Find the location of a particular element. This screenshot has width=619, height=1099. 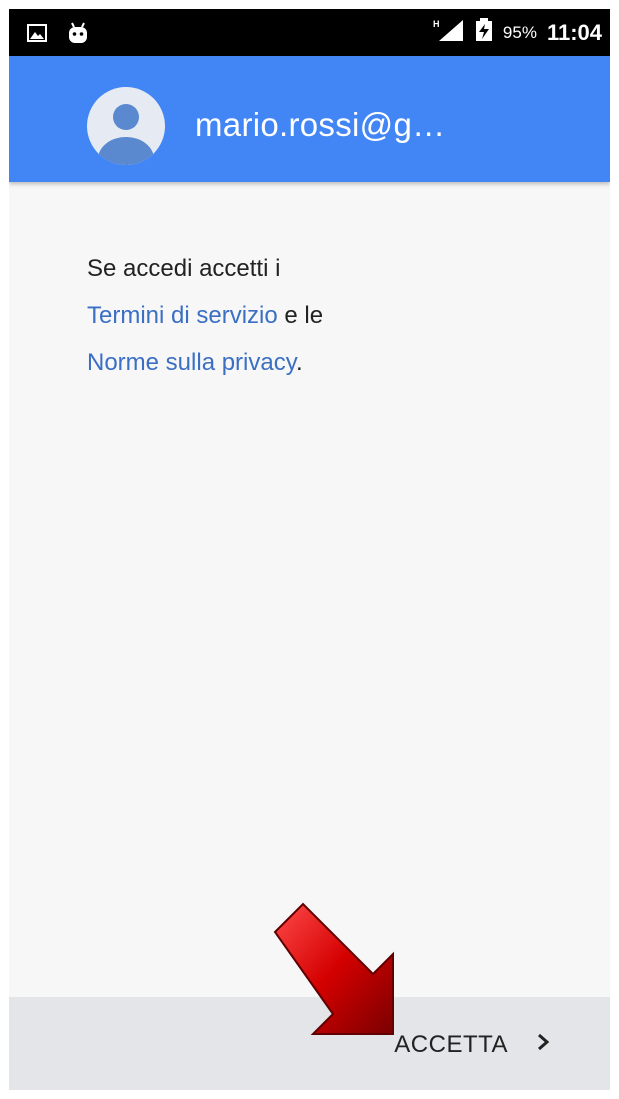

android-icon is located at coordinates (78, 35).